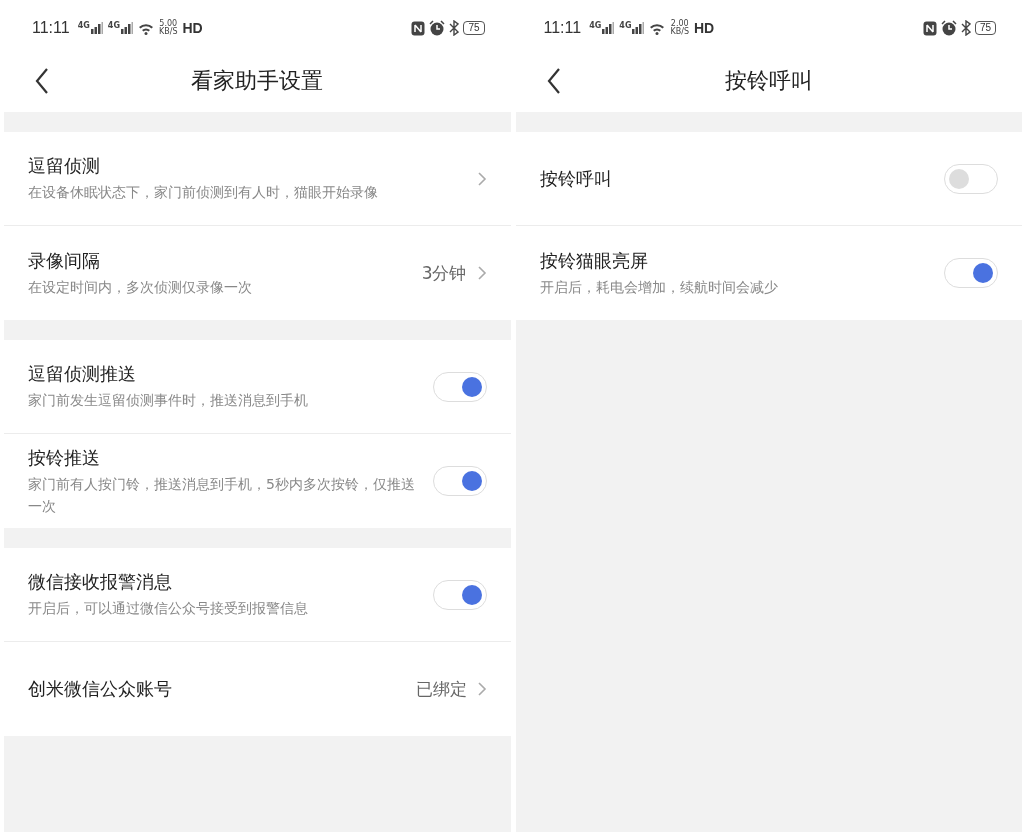 The width and height of the screenshot is (1026, 834). I want to click on setting-title: 按铃推送, so click(64, 457).